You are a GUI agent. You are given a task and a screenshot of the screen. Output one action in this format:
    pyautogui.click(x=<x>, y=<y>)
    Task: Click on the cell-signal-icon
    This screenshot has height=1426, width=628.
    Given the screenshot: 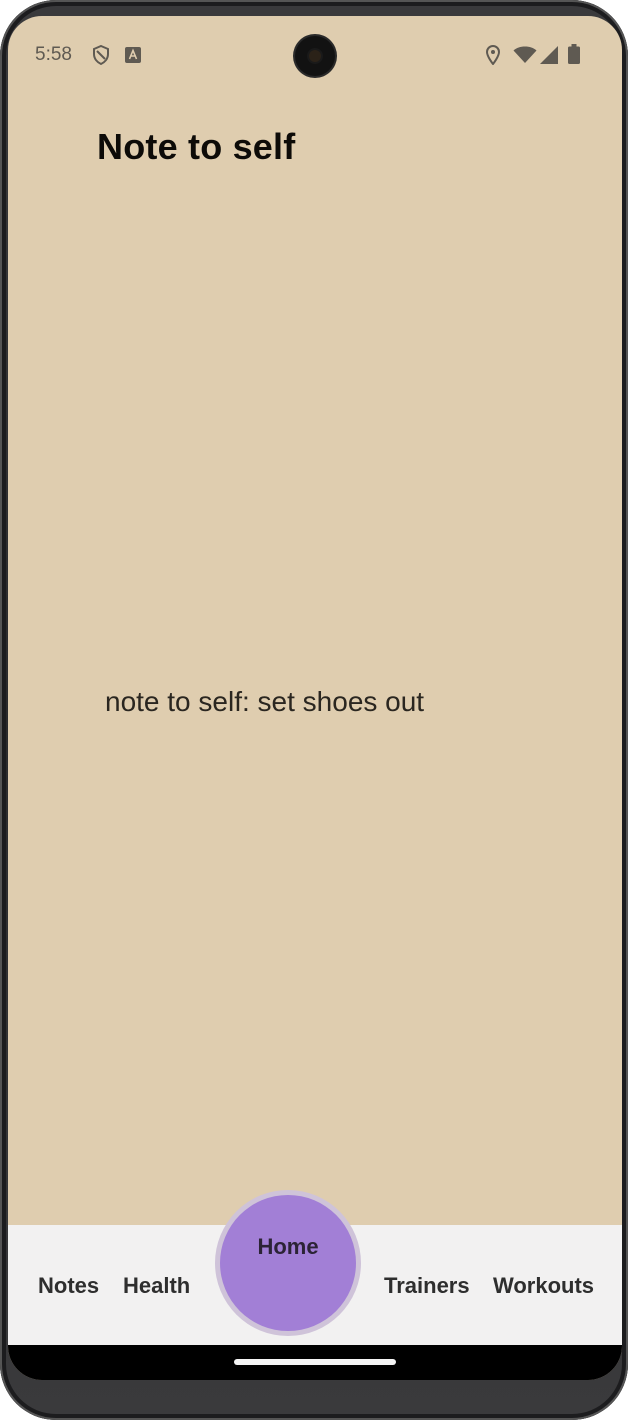 What is the action you would take?
    pyautogui.click(x=549, y=57)
    